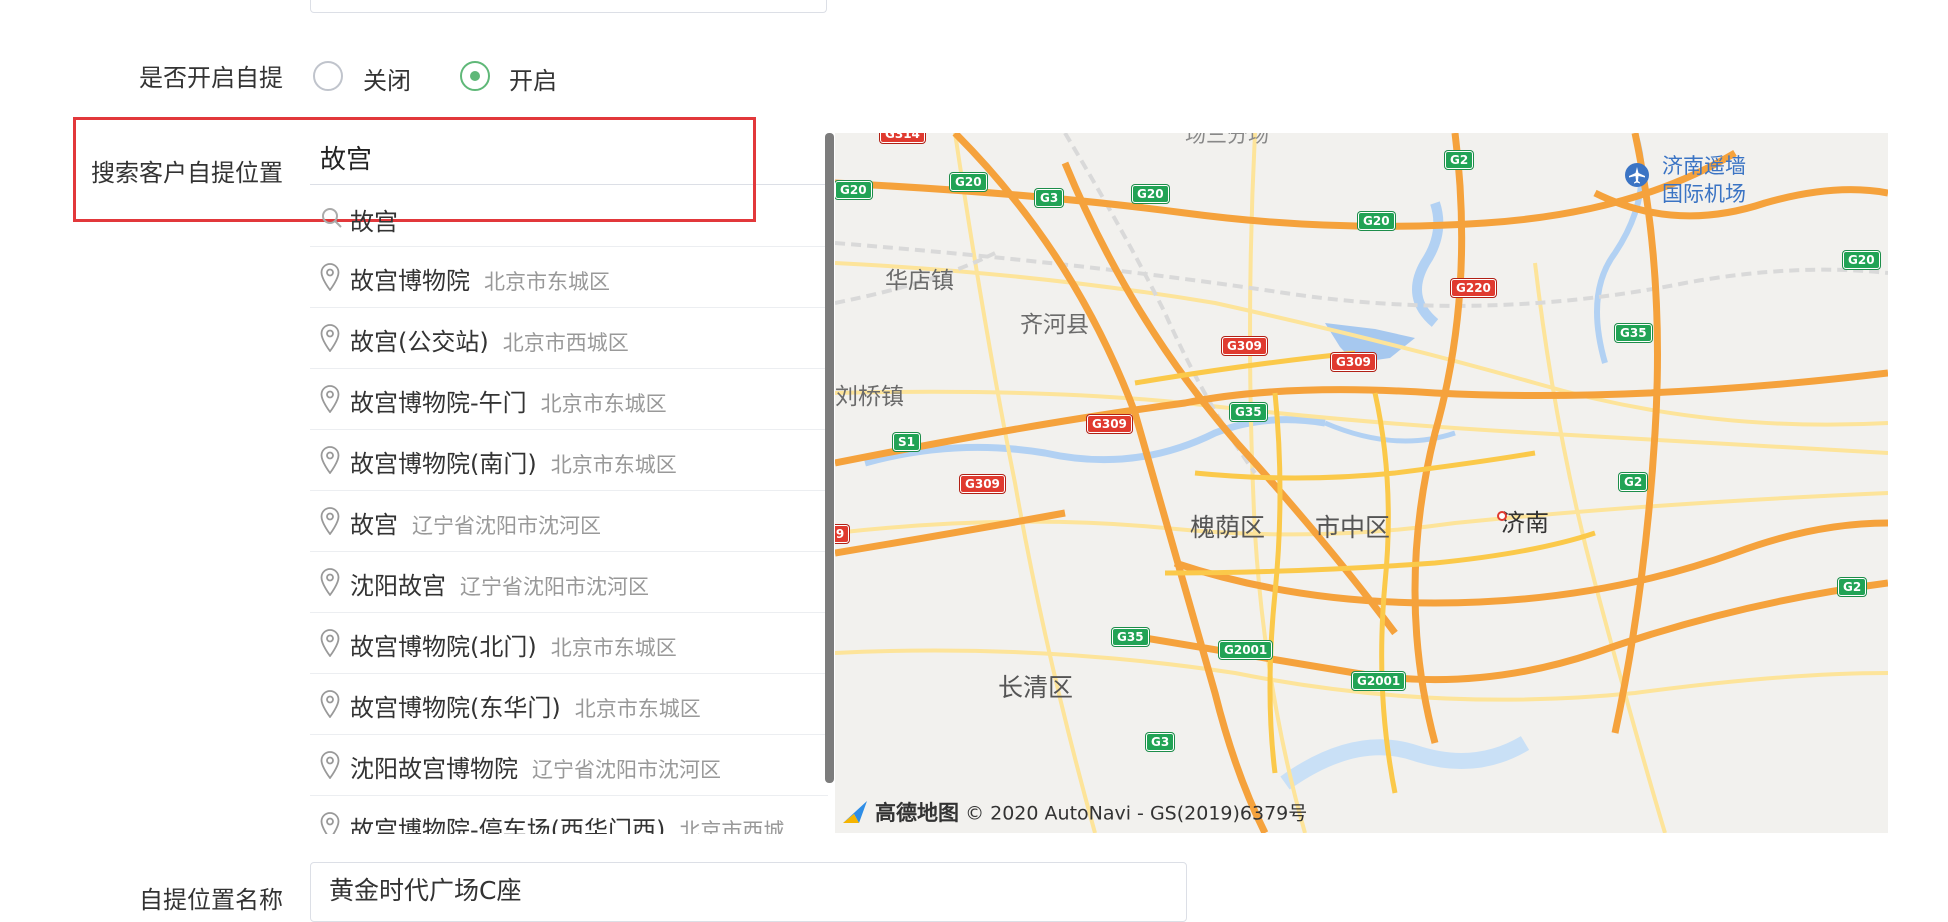  I want to click on map-copyright: © 2020 AutoNavi - GS(2019)6379号, so click(1136, 813).